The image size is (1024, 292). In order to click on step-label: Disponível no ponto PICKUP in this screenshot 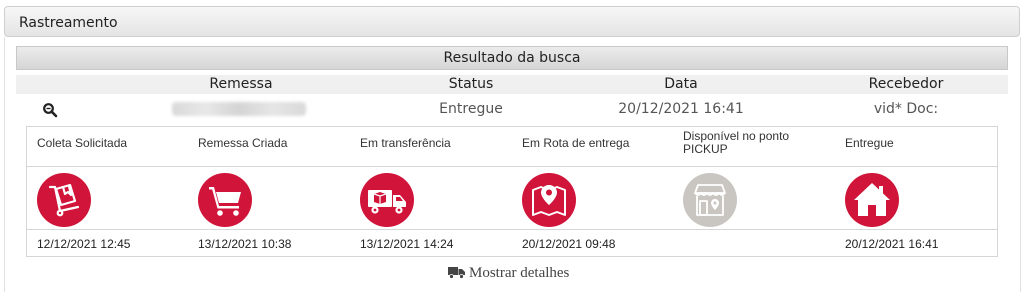, I will do `click(736, 142)`.